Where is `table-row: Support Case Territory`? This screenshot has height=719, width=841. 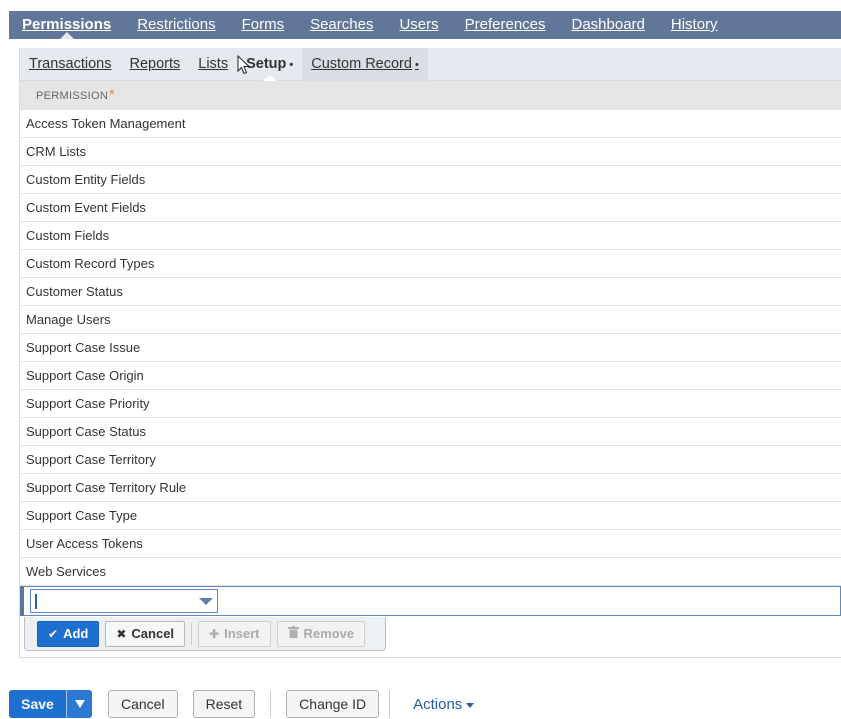 table-row: Support Case Territory is located at coordinates (430, 460).